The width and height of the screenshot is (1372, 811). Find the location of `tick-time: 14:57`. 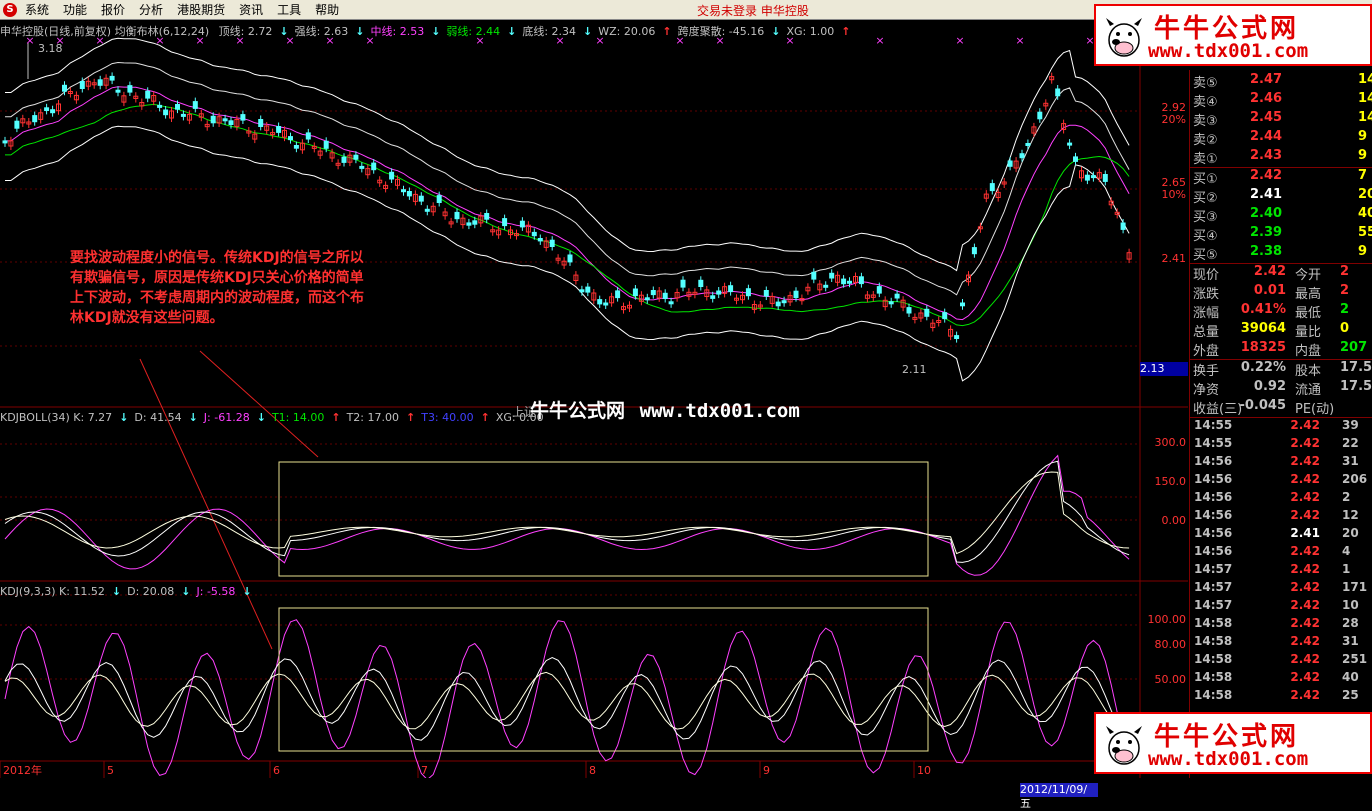

tick-time: 14:57 is located at coordinates (1213, 587).